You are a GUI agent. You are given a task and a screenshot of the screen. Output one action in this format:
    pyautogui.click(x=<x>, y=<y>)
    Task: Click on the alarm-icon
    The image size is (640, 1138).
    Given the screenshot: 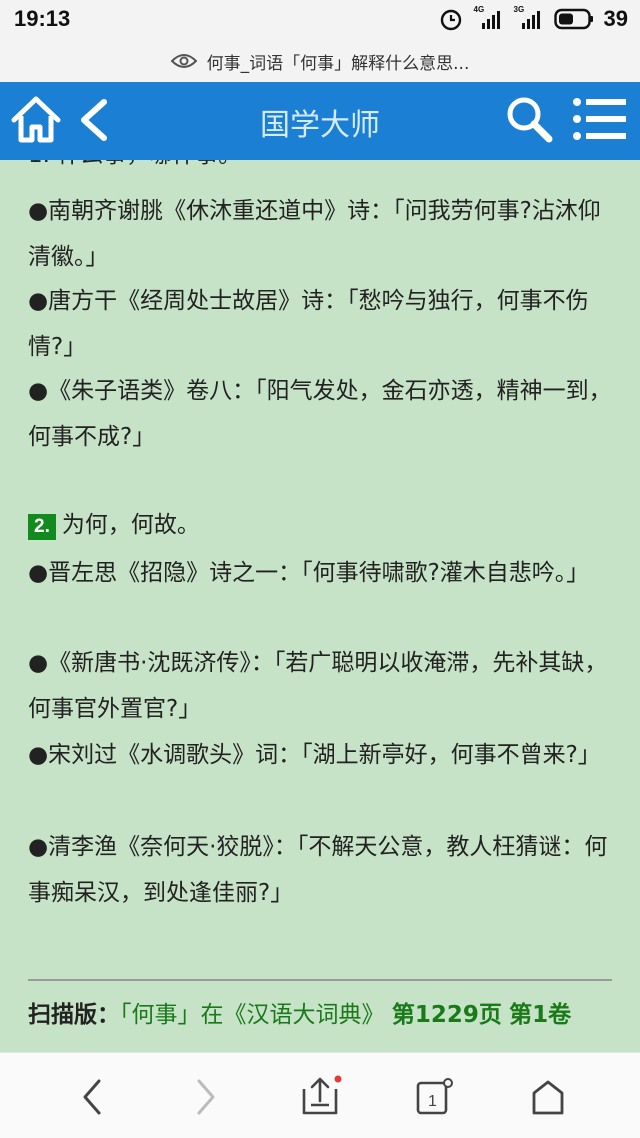 What is the action you would take?
    pyautogui.click(x=450, y=20)
    